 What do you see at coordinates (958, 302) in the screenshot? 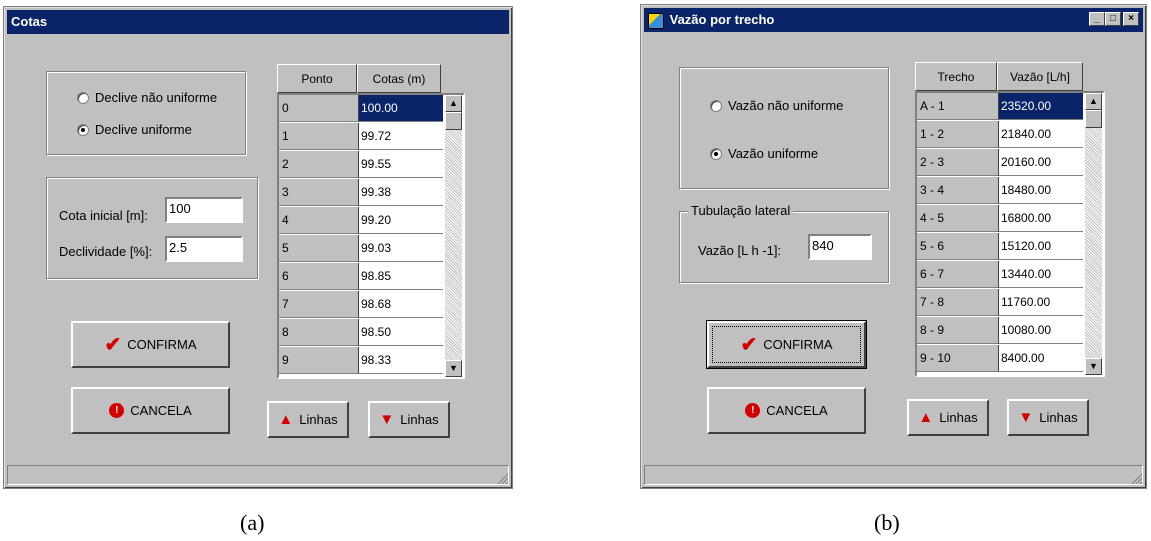
I see `trecho-cell: 7 - 8` at bounding box center [958, 302].